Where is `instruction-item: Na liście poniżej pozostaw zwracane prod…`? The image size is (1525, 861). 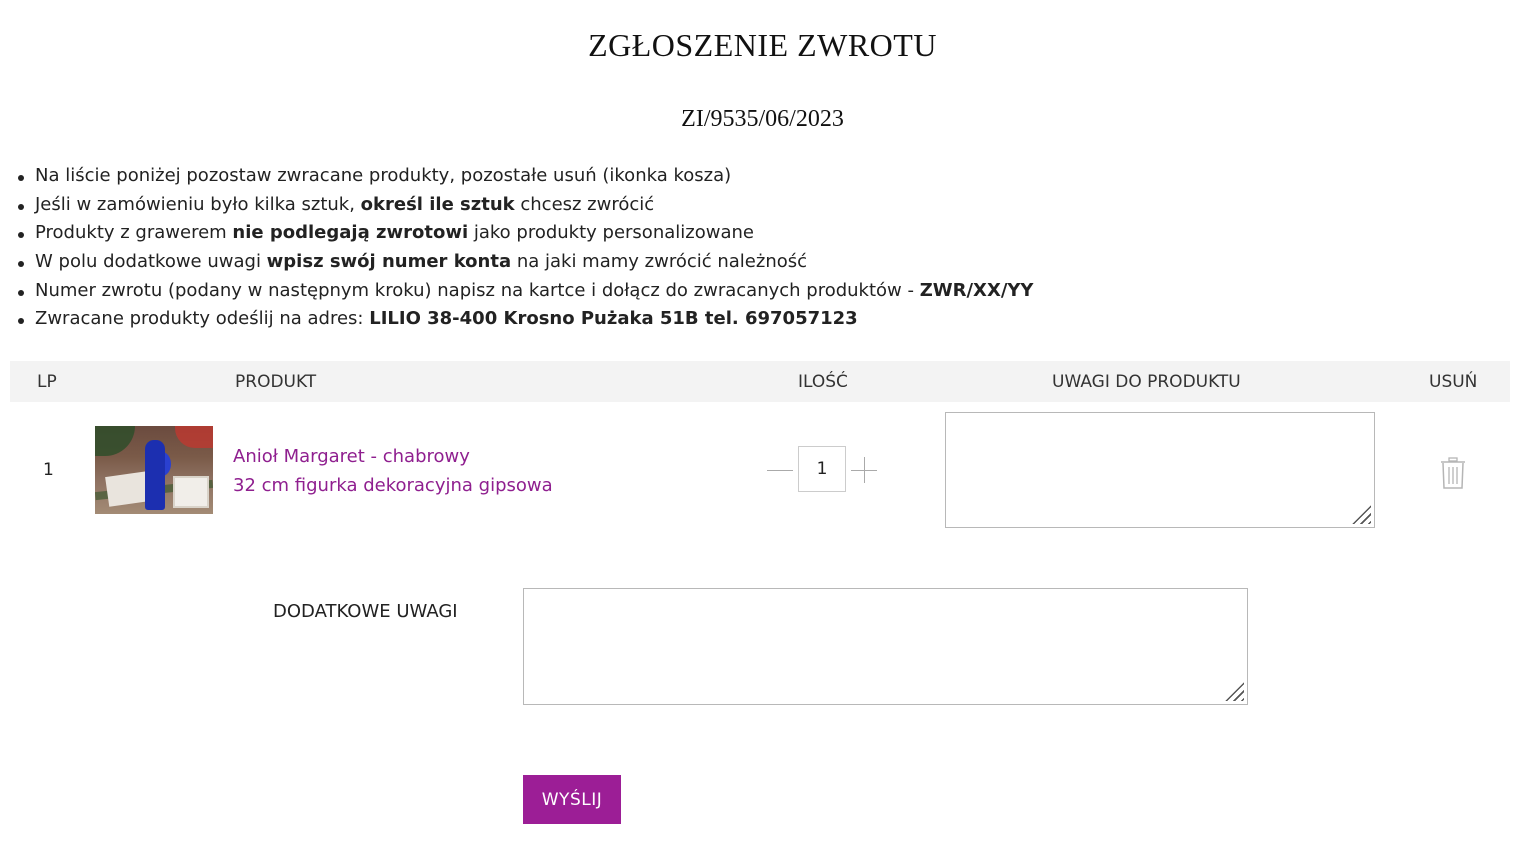
instruction-item: Na liście poniżej pozostaw zwracane prod… is located at coordinates (524, 176).